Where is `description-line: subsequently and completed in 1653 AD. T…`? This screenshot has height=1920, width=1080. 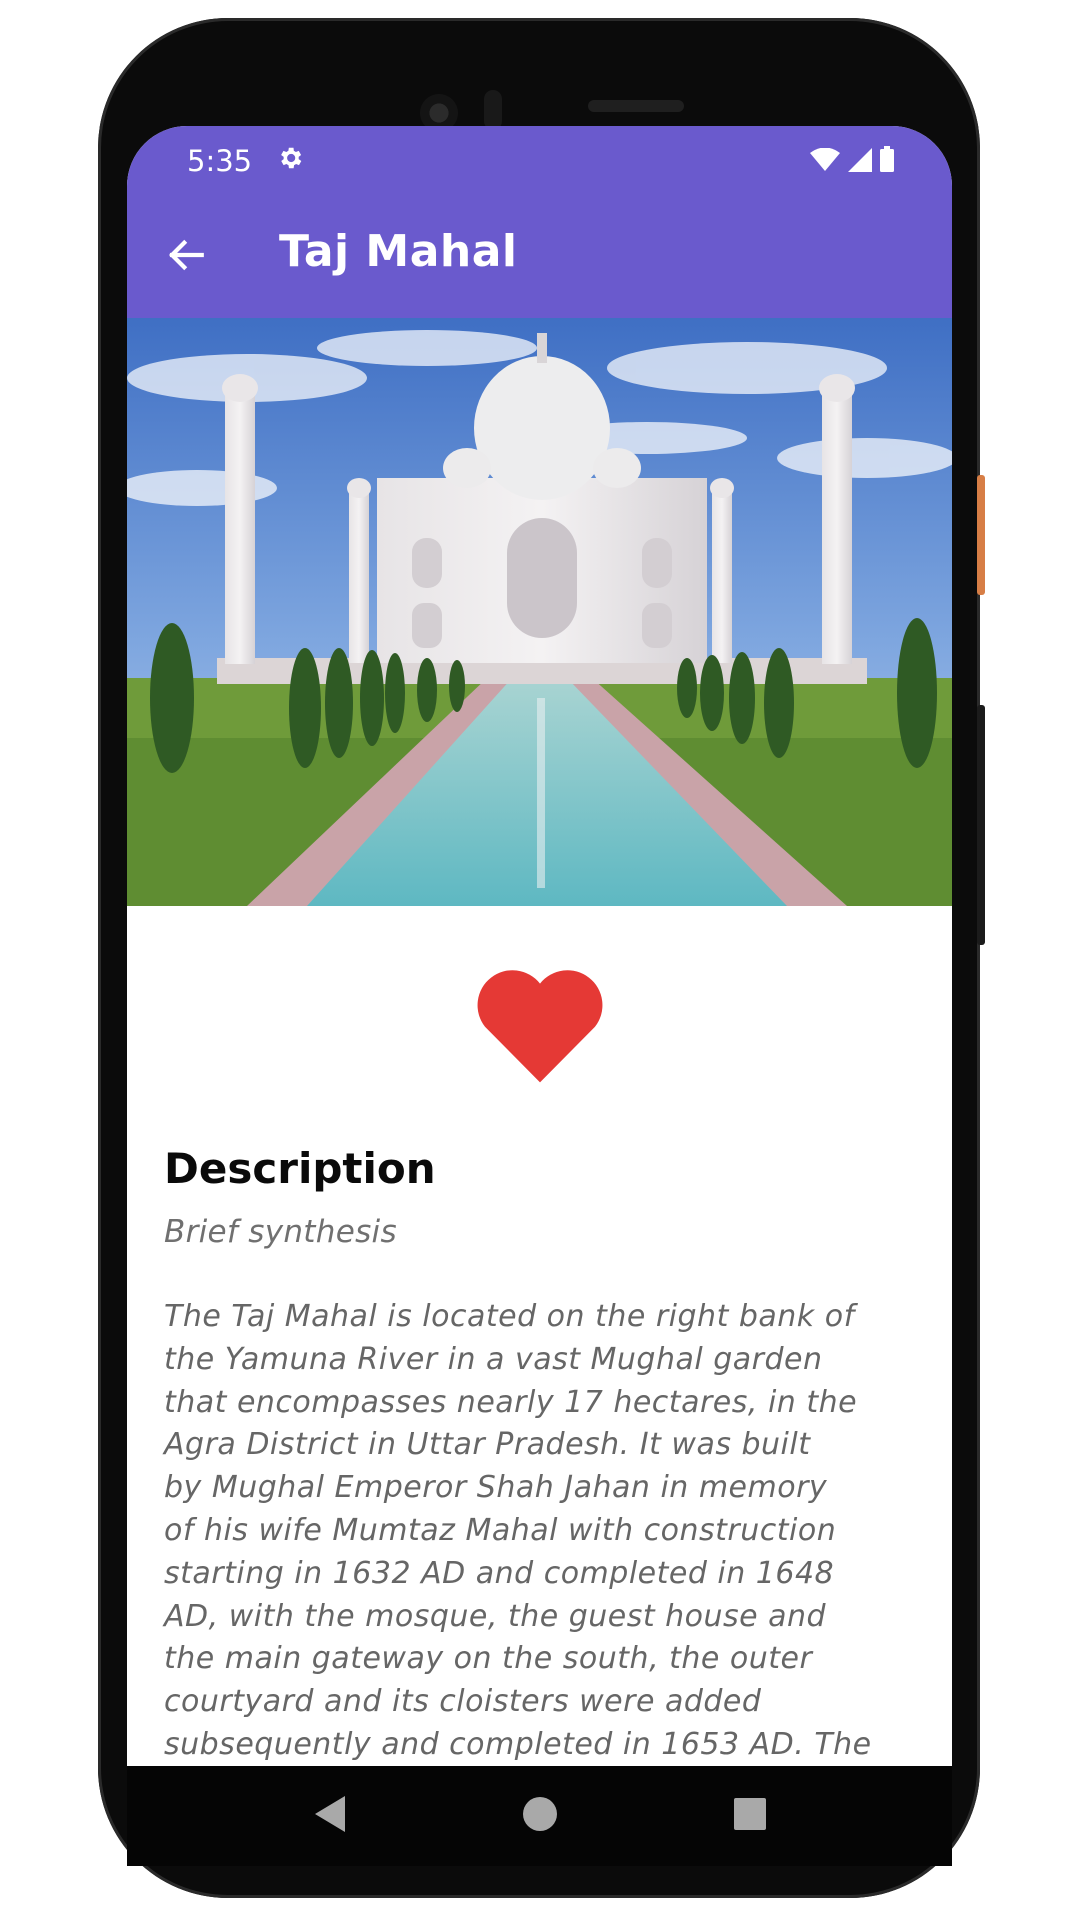
description-line: subsequently and completed in 1653 AD. T… is located at coordinates (518, 1744).